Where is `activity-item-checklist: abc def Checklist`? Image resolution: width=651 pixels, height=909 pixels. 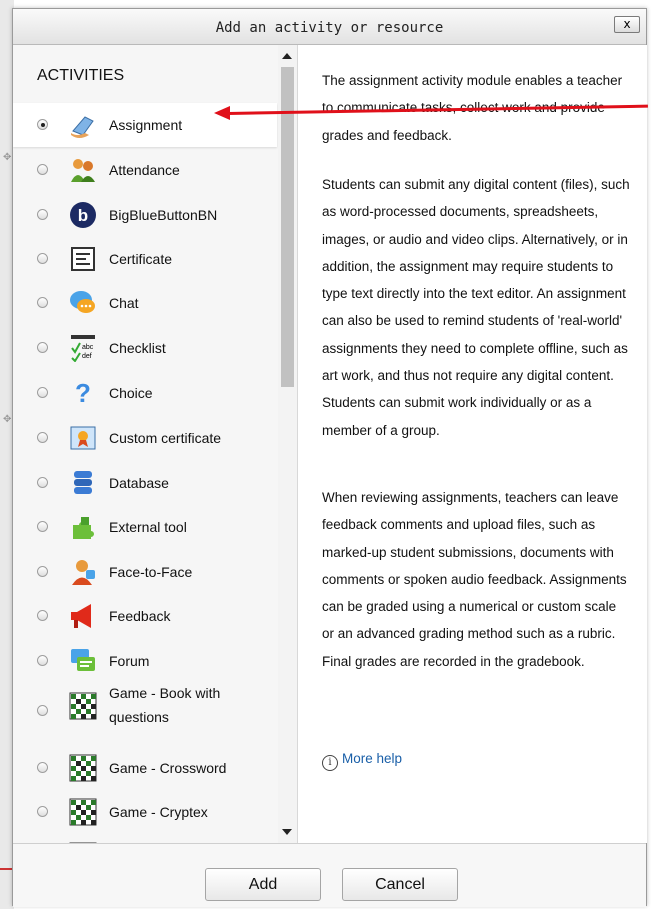
activity-item-checklist: abc def Checklist is located at coordinates (145, 348).